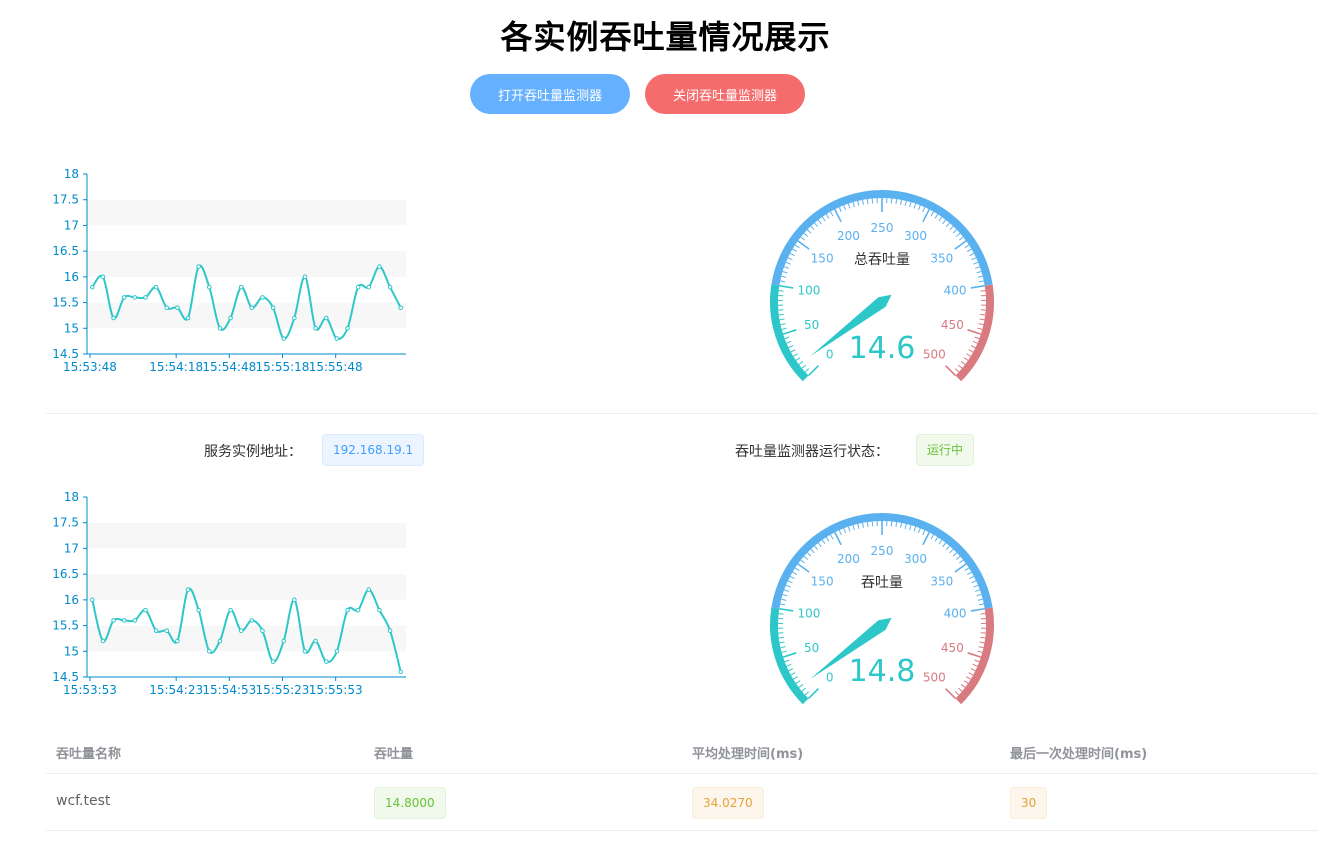  Describe the element at coordinates (71, 600) in the screenshot. I see `y-tick-label: 16` at that location.